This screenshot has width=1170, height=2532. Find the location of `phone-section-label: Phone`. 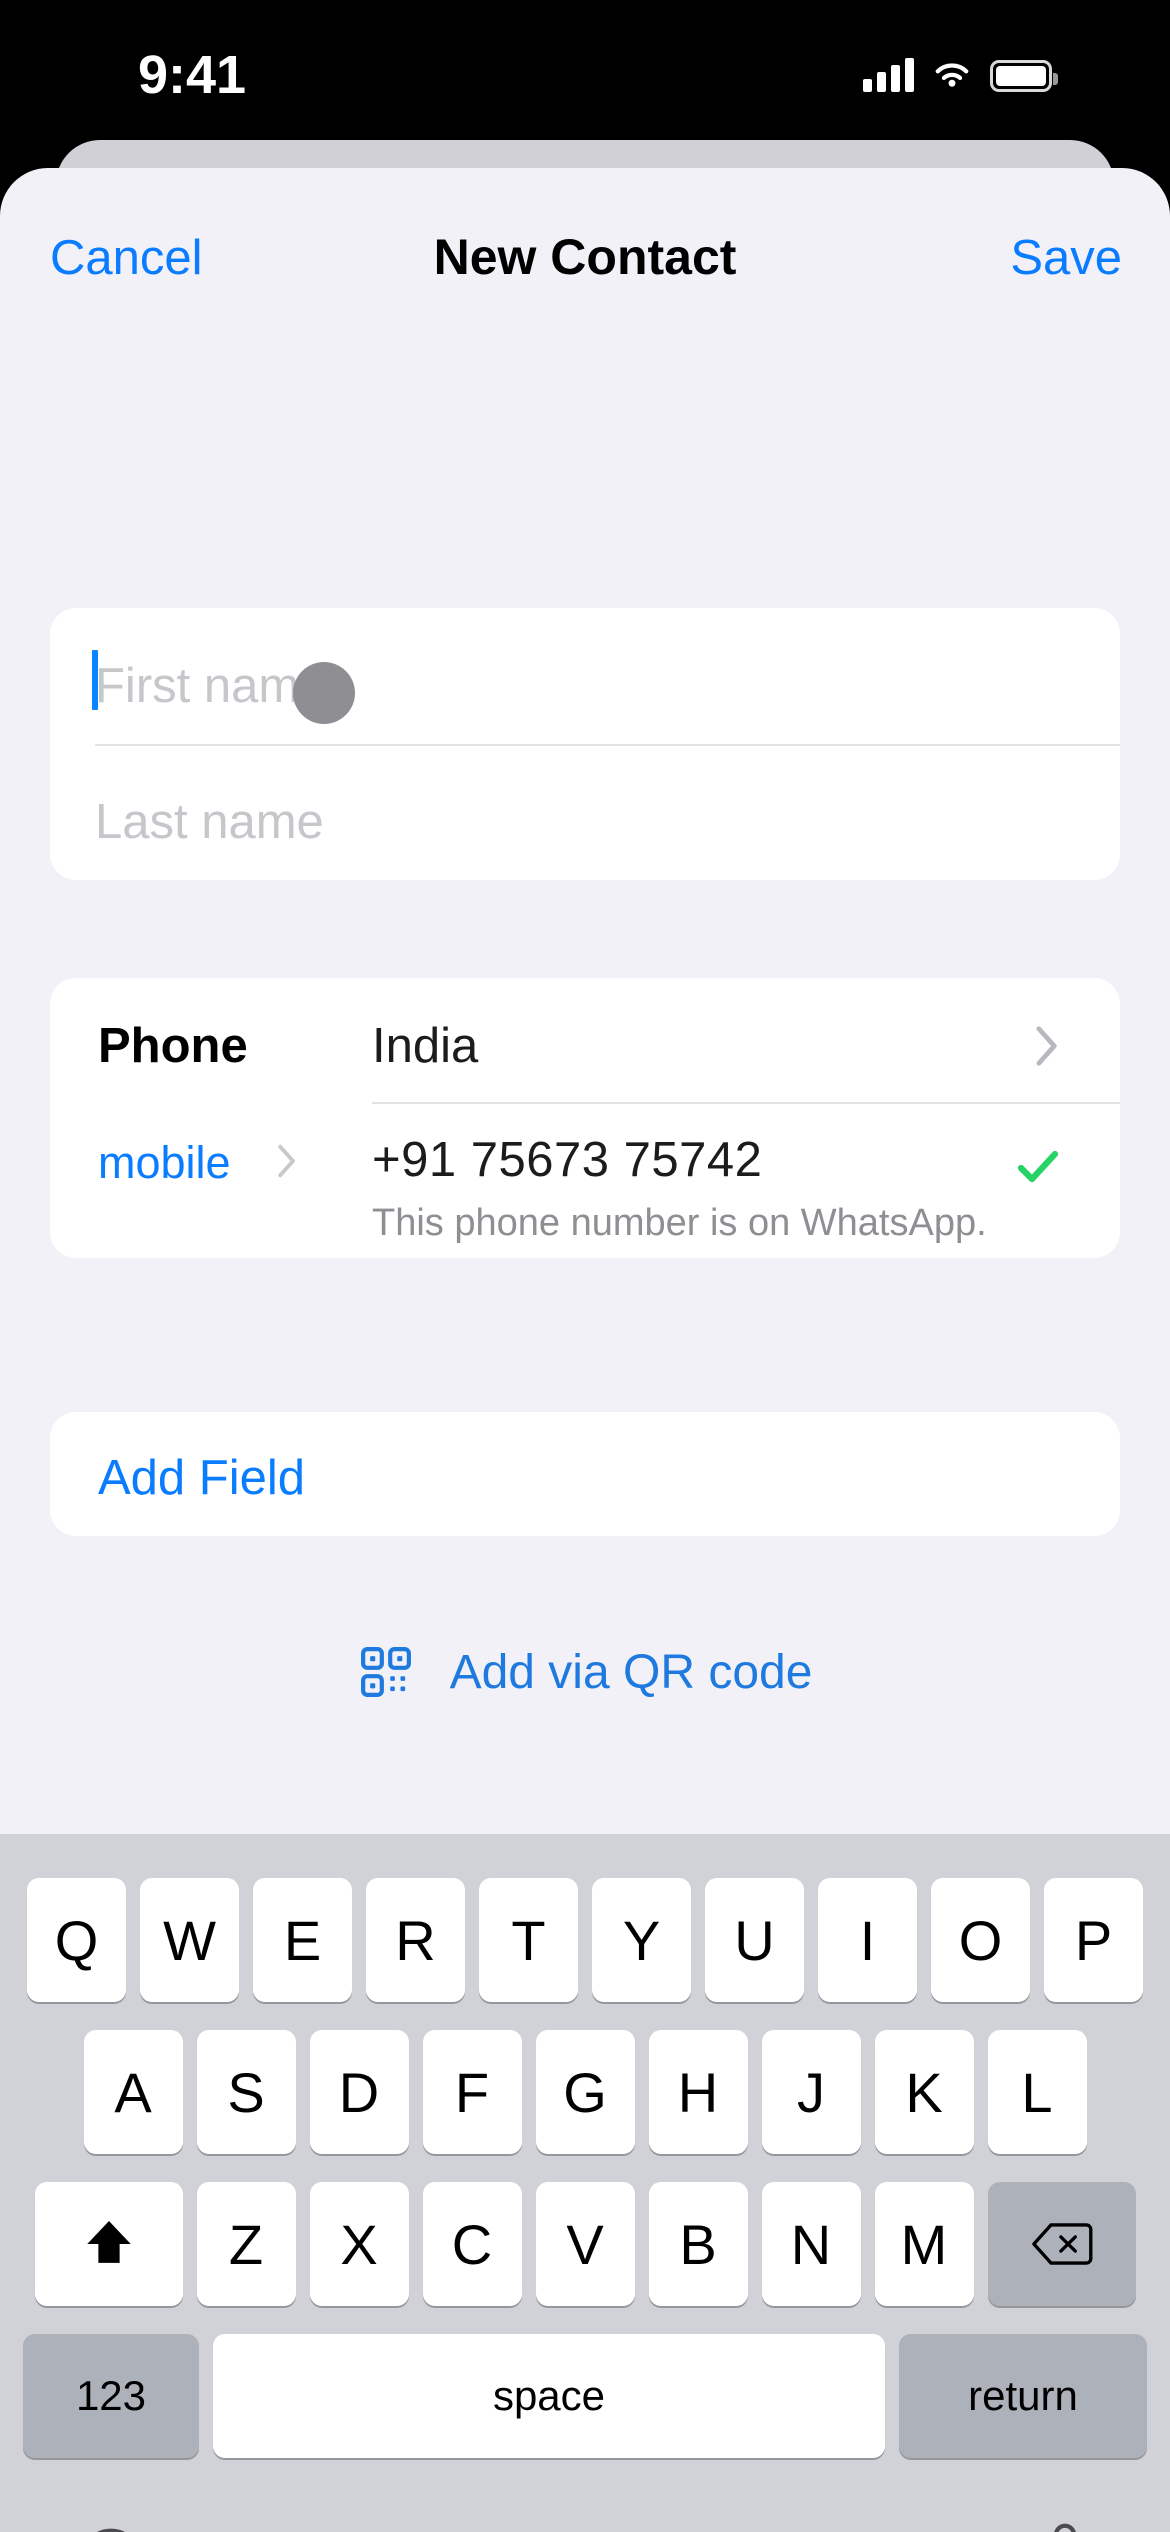

phone-section-label: Phone is located at coordinates (173, 1046).